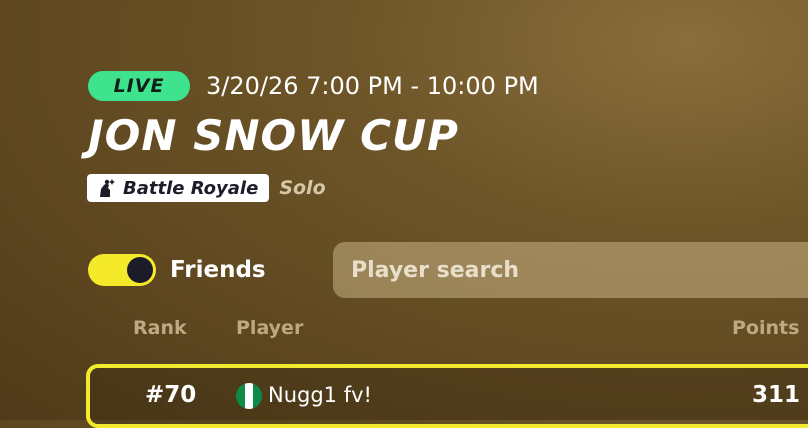  What do you see at coordinates (160, 328) in the screenshot?
I see `column-header-rank: Rank` at bounding box center [160, 328].